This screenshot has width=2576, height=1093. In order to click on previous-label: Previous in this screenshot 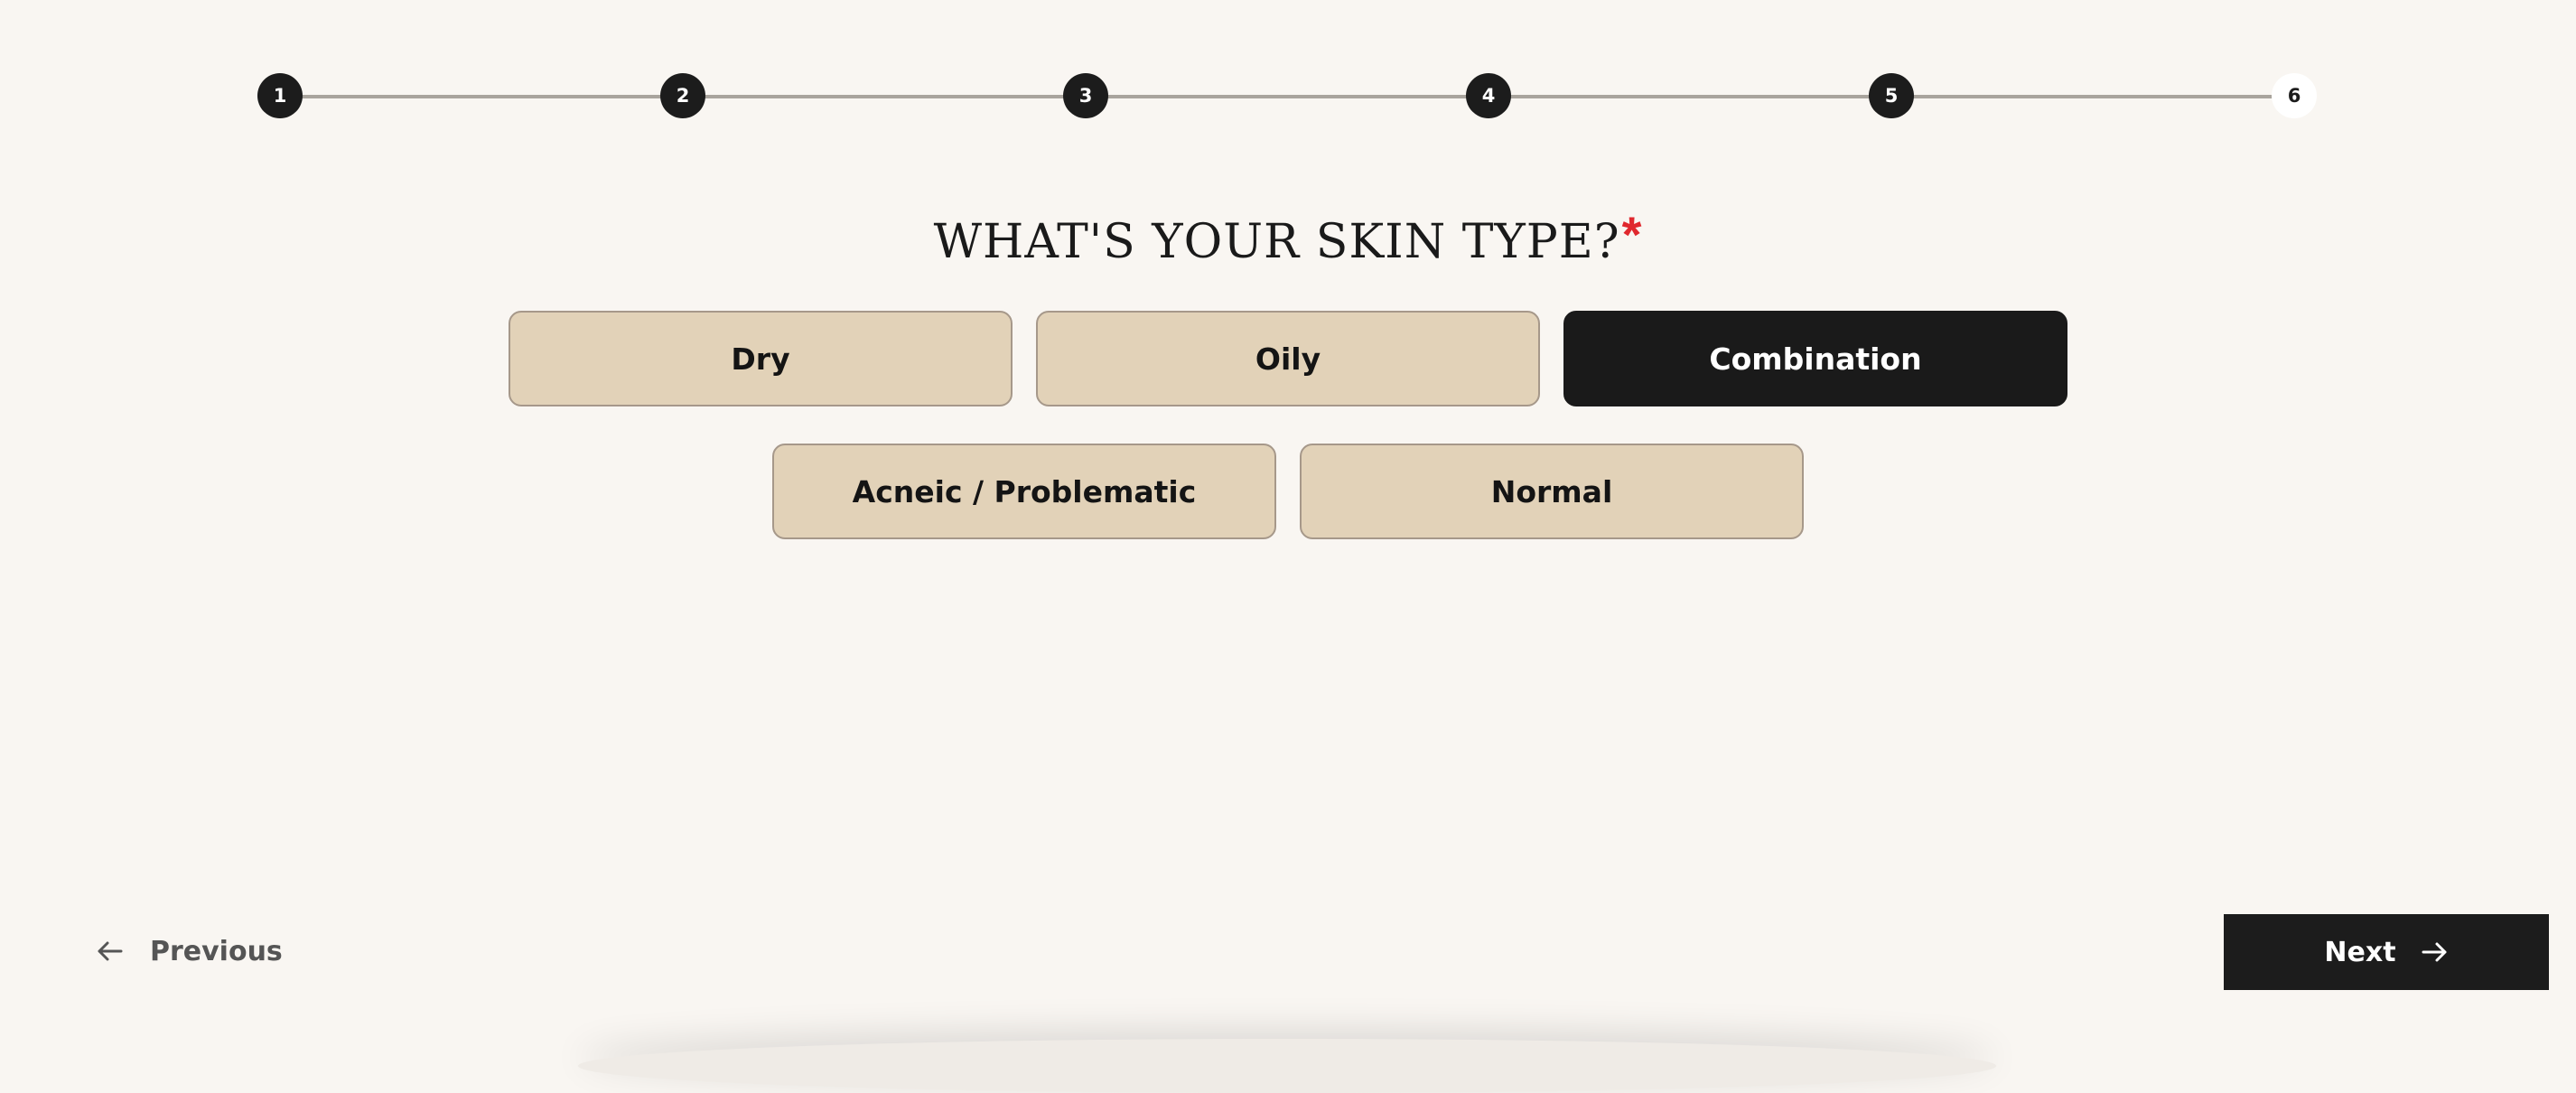, I will do `click(216, 951)`.